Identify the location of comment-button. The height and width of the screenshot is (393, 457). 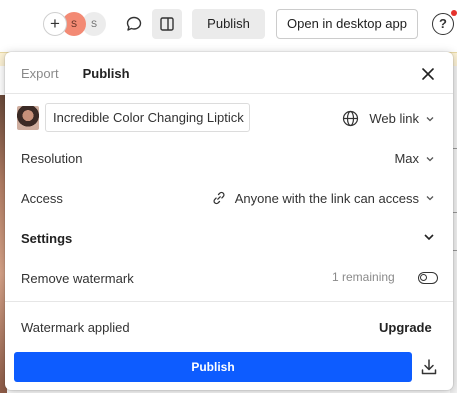
(134, 24).